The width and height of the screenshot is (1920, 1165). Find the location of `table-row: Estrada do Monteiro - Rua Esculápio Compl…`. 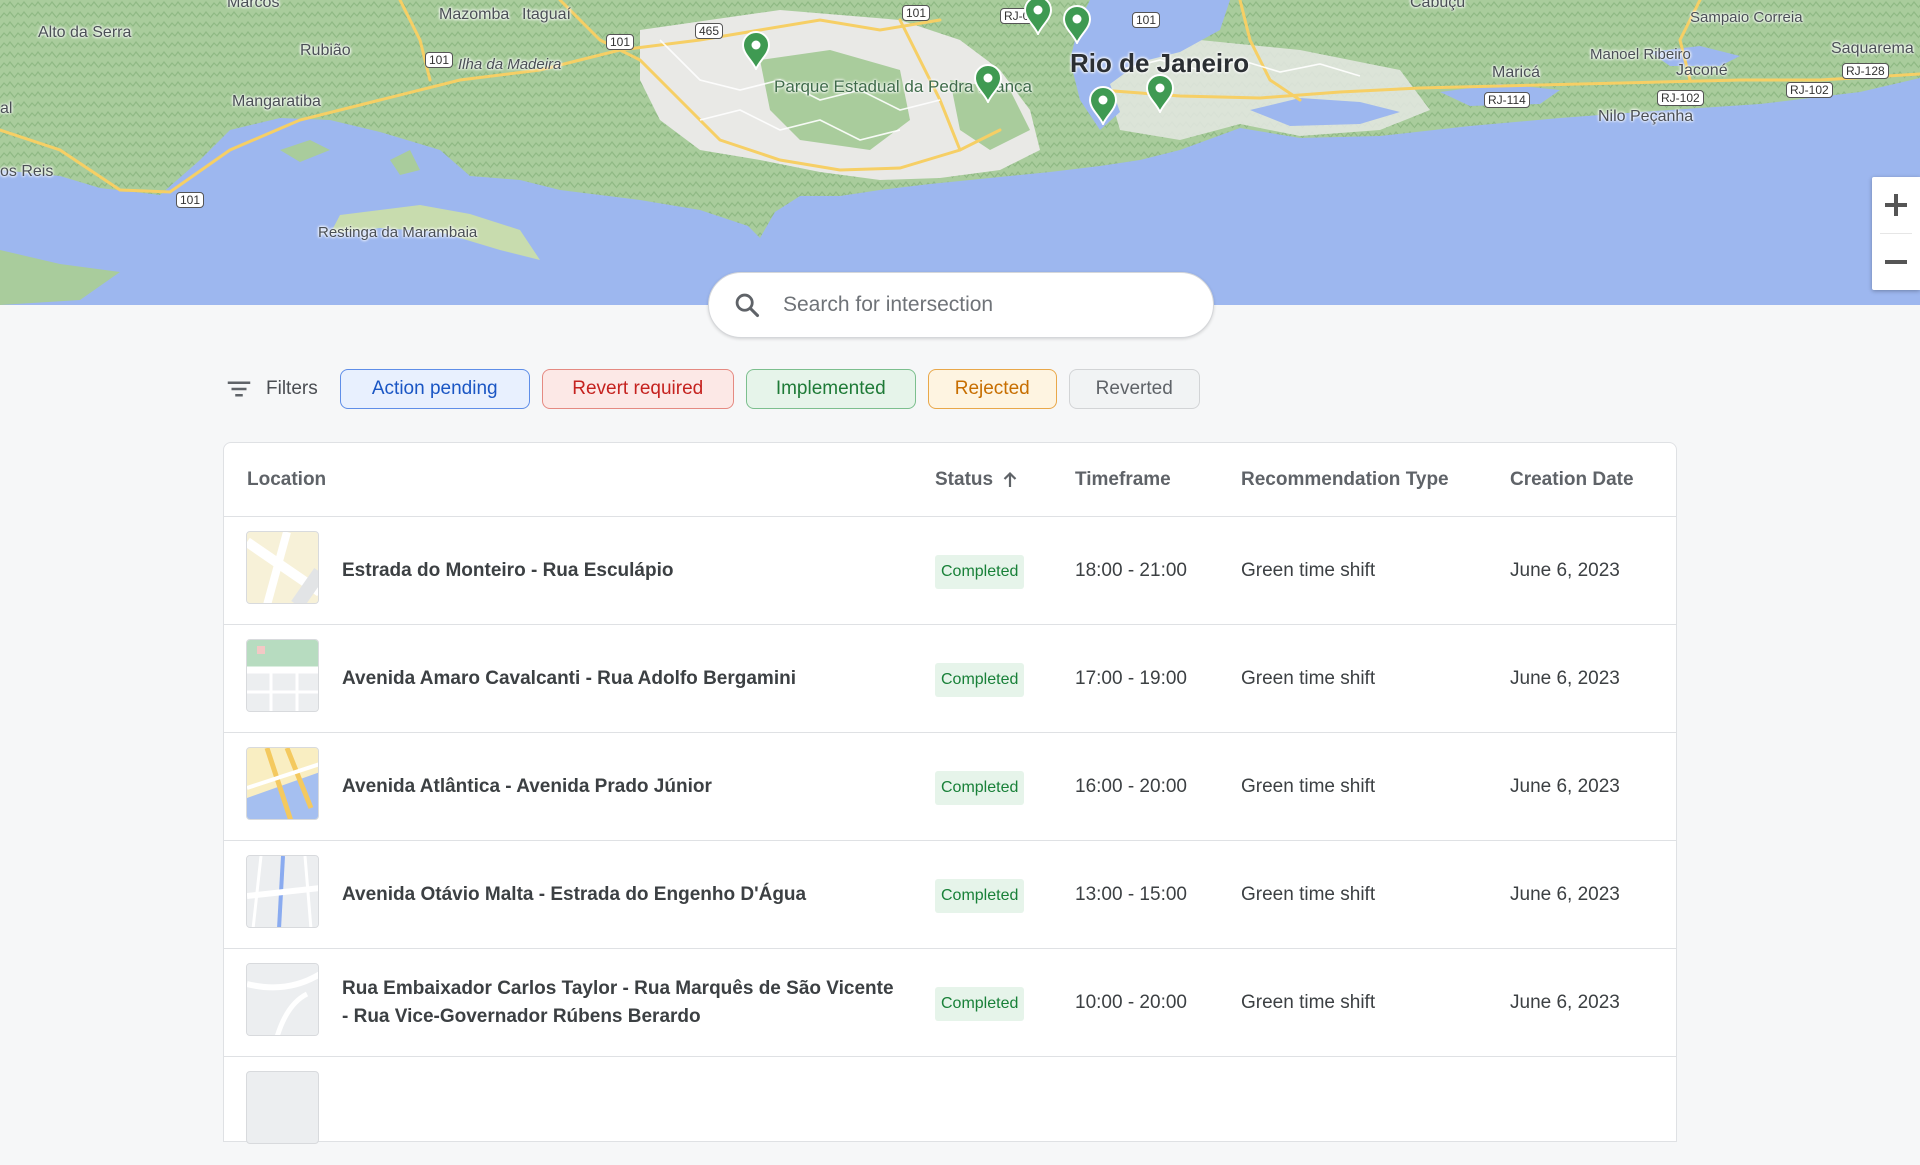

table-row: Estrada do Monteiro - Rua Esculápio Compl… is located at coordinates (950, 571).